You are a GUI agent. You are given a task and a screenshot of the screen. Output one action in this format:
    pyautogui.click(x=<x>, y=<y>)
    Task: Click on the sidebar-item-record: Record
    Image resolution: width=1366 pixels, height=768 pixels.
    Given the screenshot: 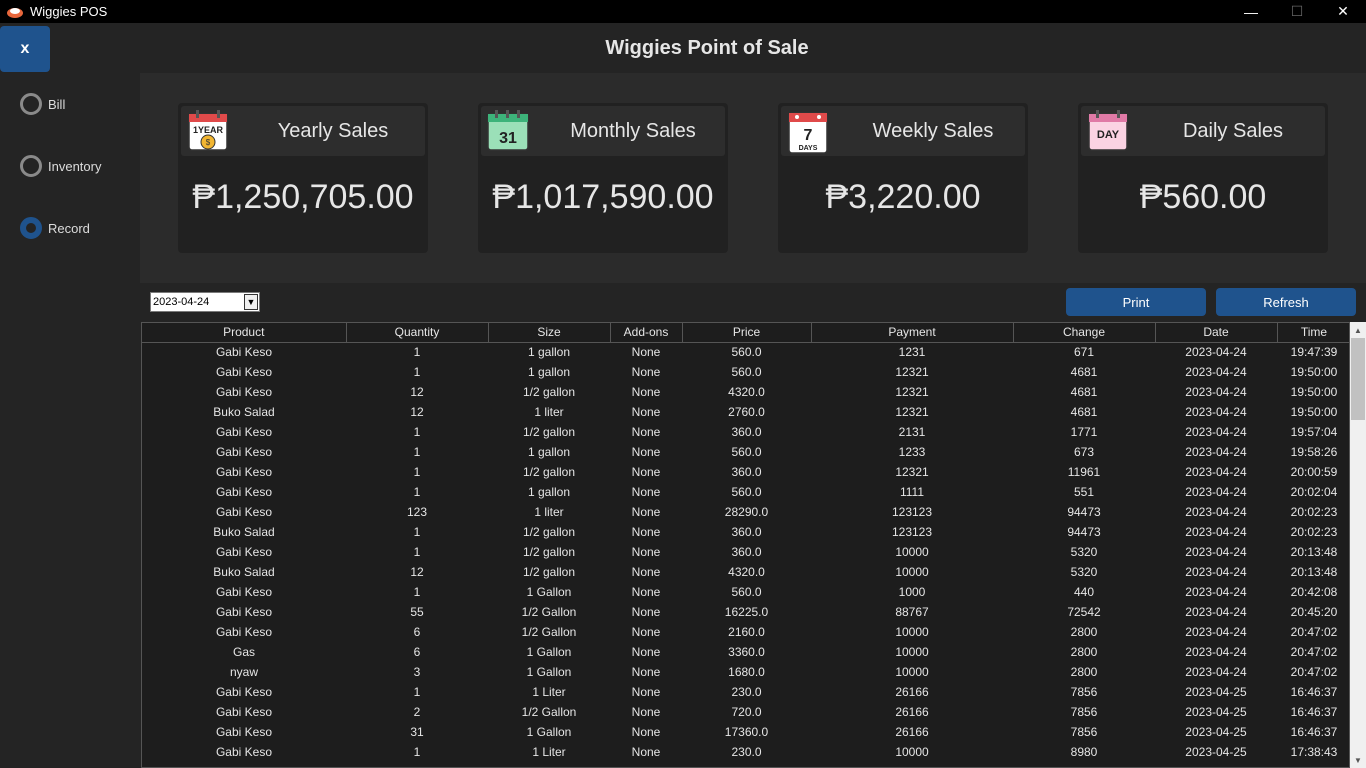 What is the action you would take?
    pyautogui.click(x=55, y=228)
    